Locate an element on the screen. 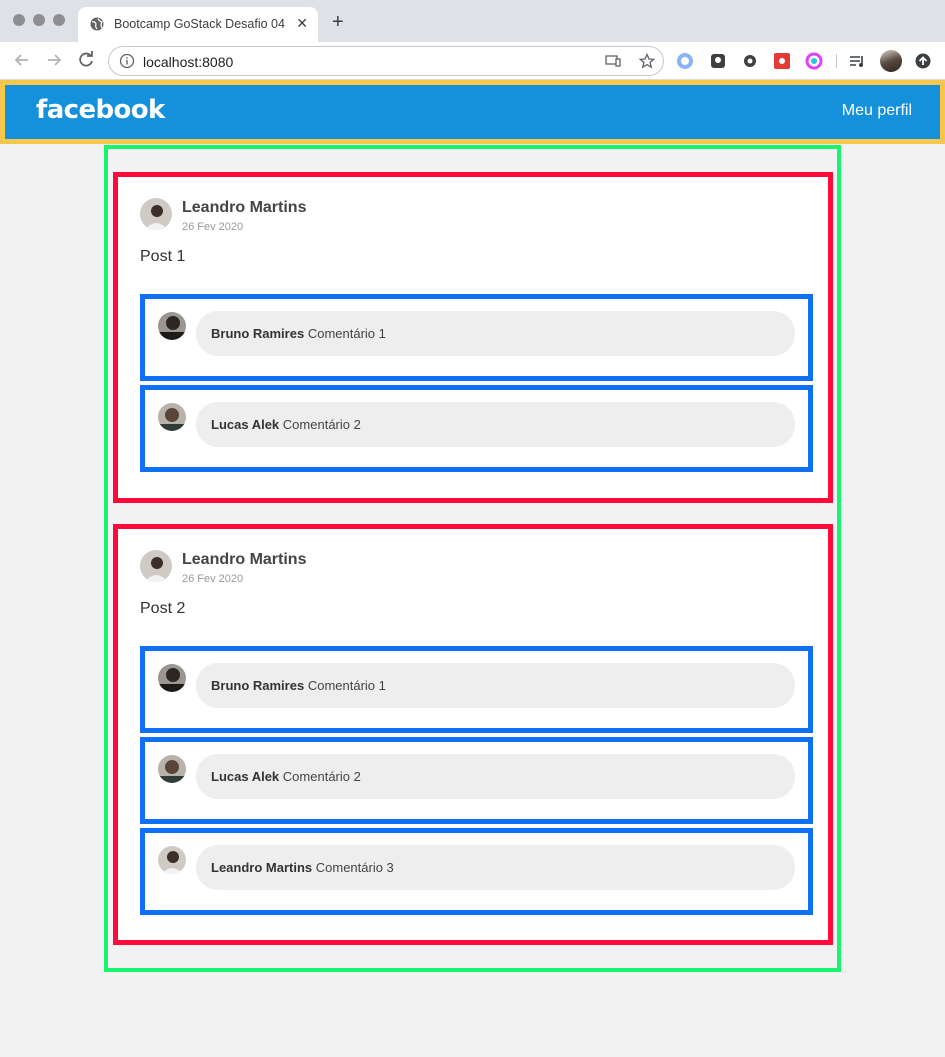 The width and height of the screenshot is (945, 1057). site-header: facebook Meu perfil is located at coordinates (472, 112).